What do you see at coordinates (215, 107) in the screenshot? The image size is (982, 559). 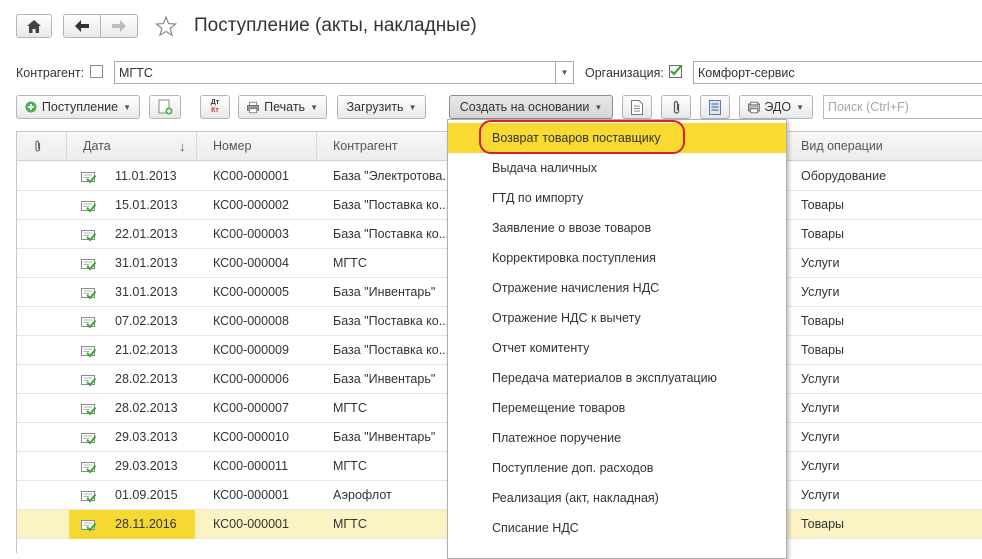 I see `dtkt-button: Дт Кт` at bounding box center [215, 107].